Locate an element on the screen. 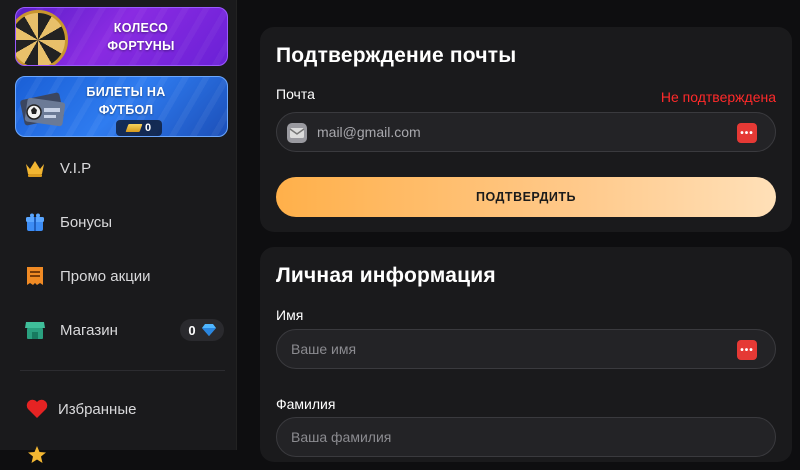 This screenshot has height=470, width=800. surname-placeholder: Ваша фамилия is located at coordinates (341, 437).